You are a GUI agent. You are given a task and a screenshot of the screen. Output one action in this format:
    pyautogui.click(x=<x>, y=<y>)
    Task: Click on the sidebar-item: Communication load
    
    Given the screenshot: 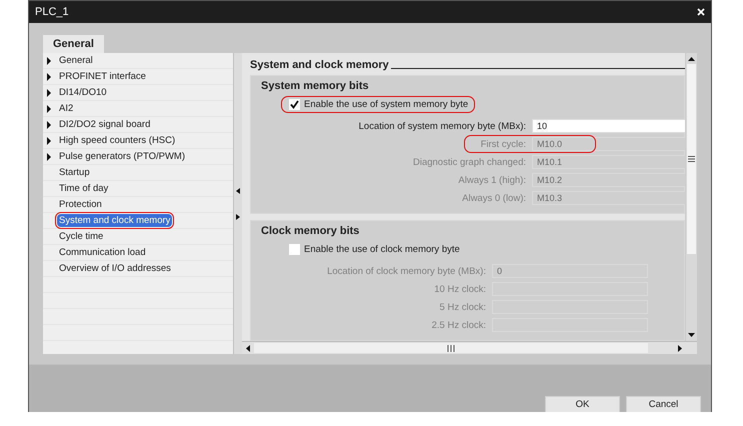 What is the action you would take?
    pyautogui.click(x=102, y=252)
    